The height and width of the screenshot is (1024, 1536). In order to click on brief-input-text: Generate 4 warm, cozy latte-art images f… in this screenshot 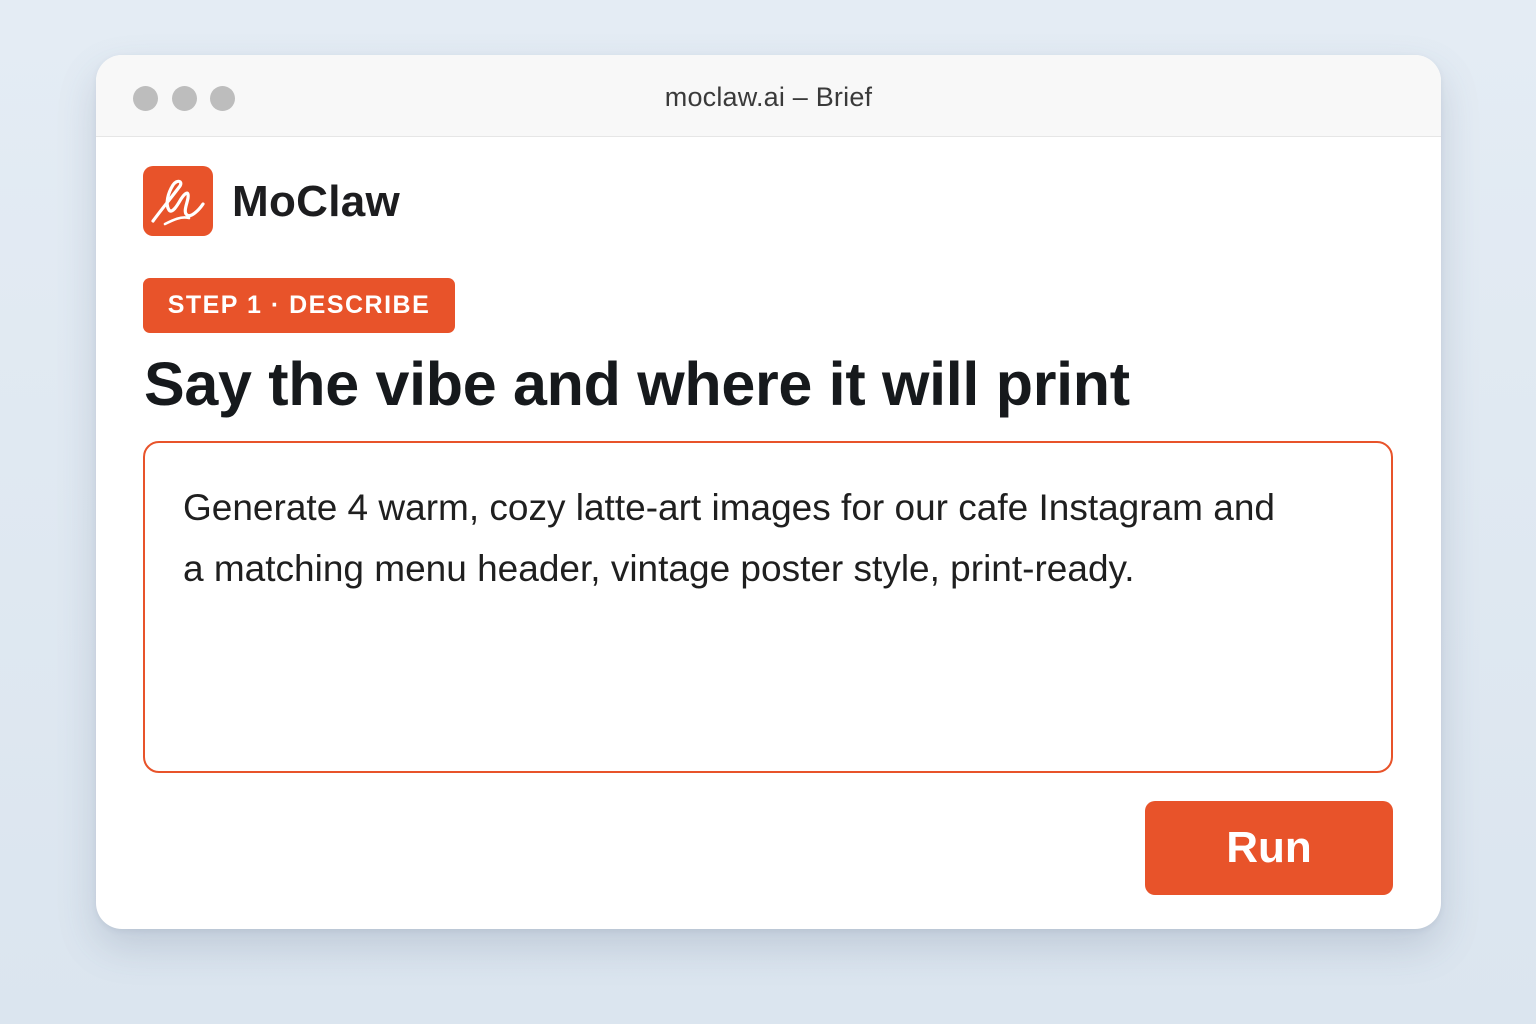, I will do `click(729, 538)`.